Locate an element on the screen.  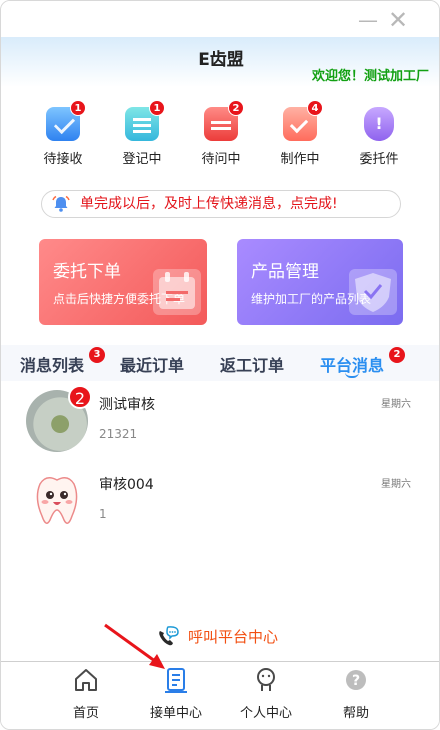
bottom-navigation: 首页 接单中心 个人中心 ? 帮助 is located at coordinates (220, 695).